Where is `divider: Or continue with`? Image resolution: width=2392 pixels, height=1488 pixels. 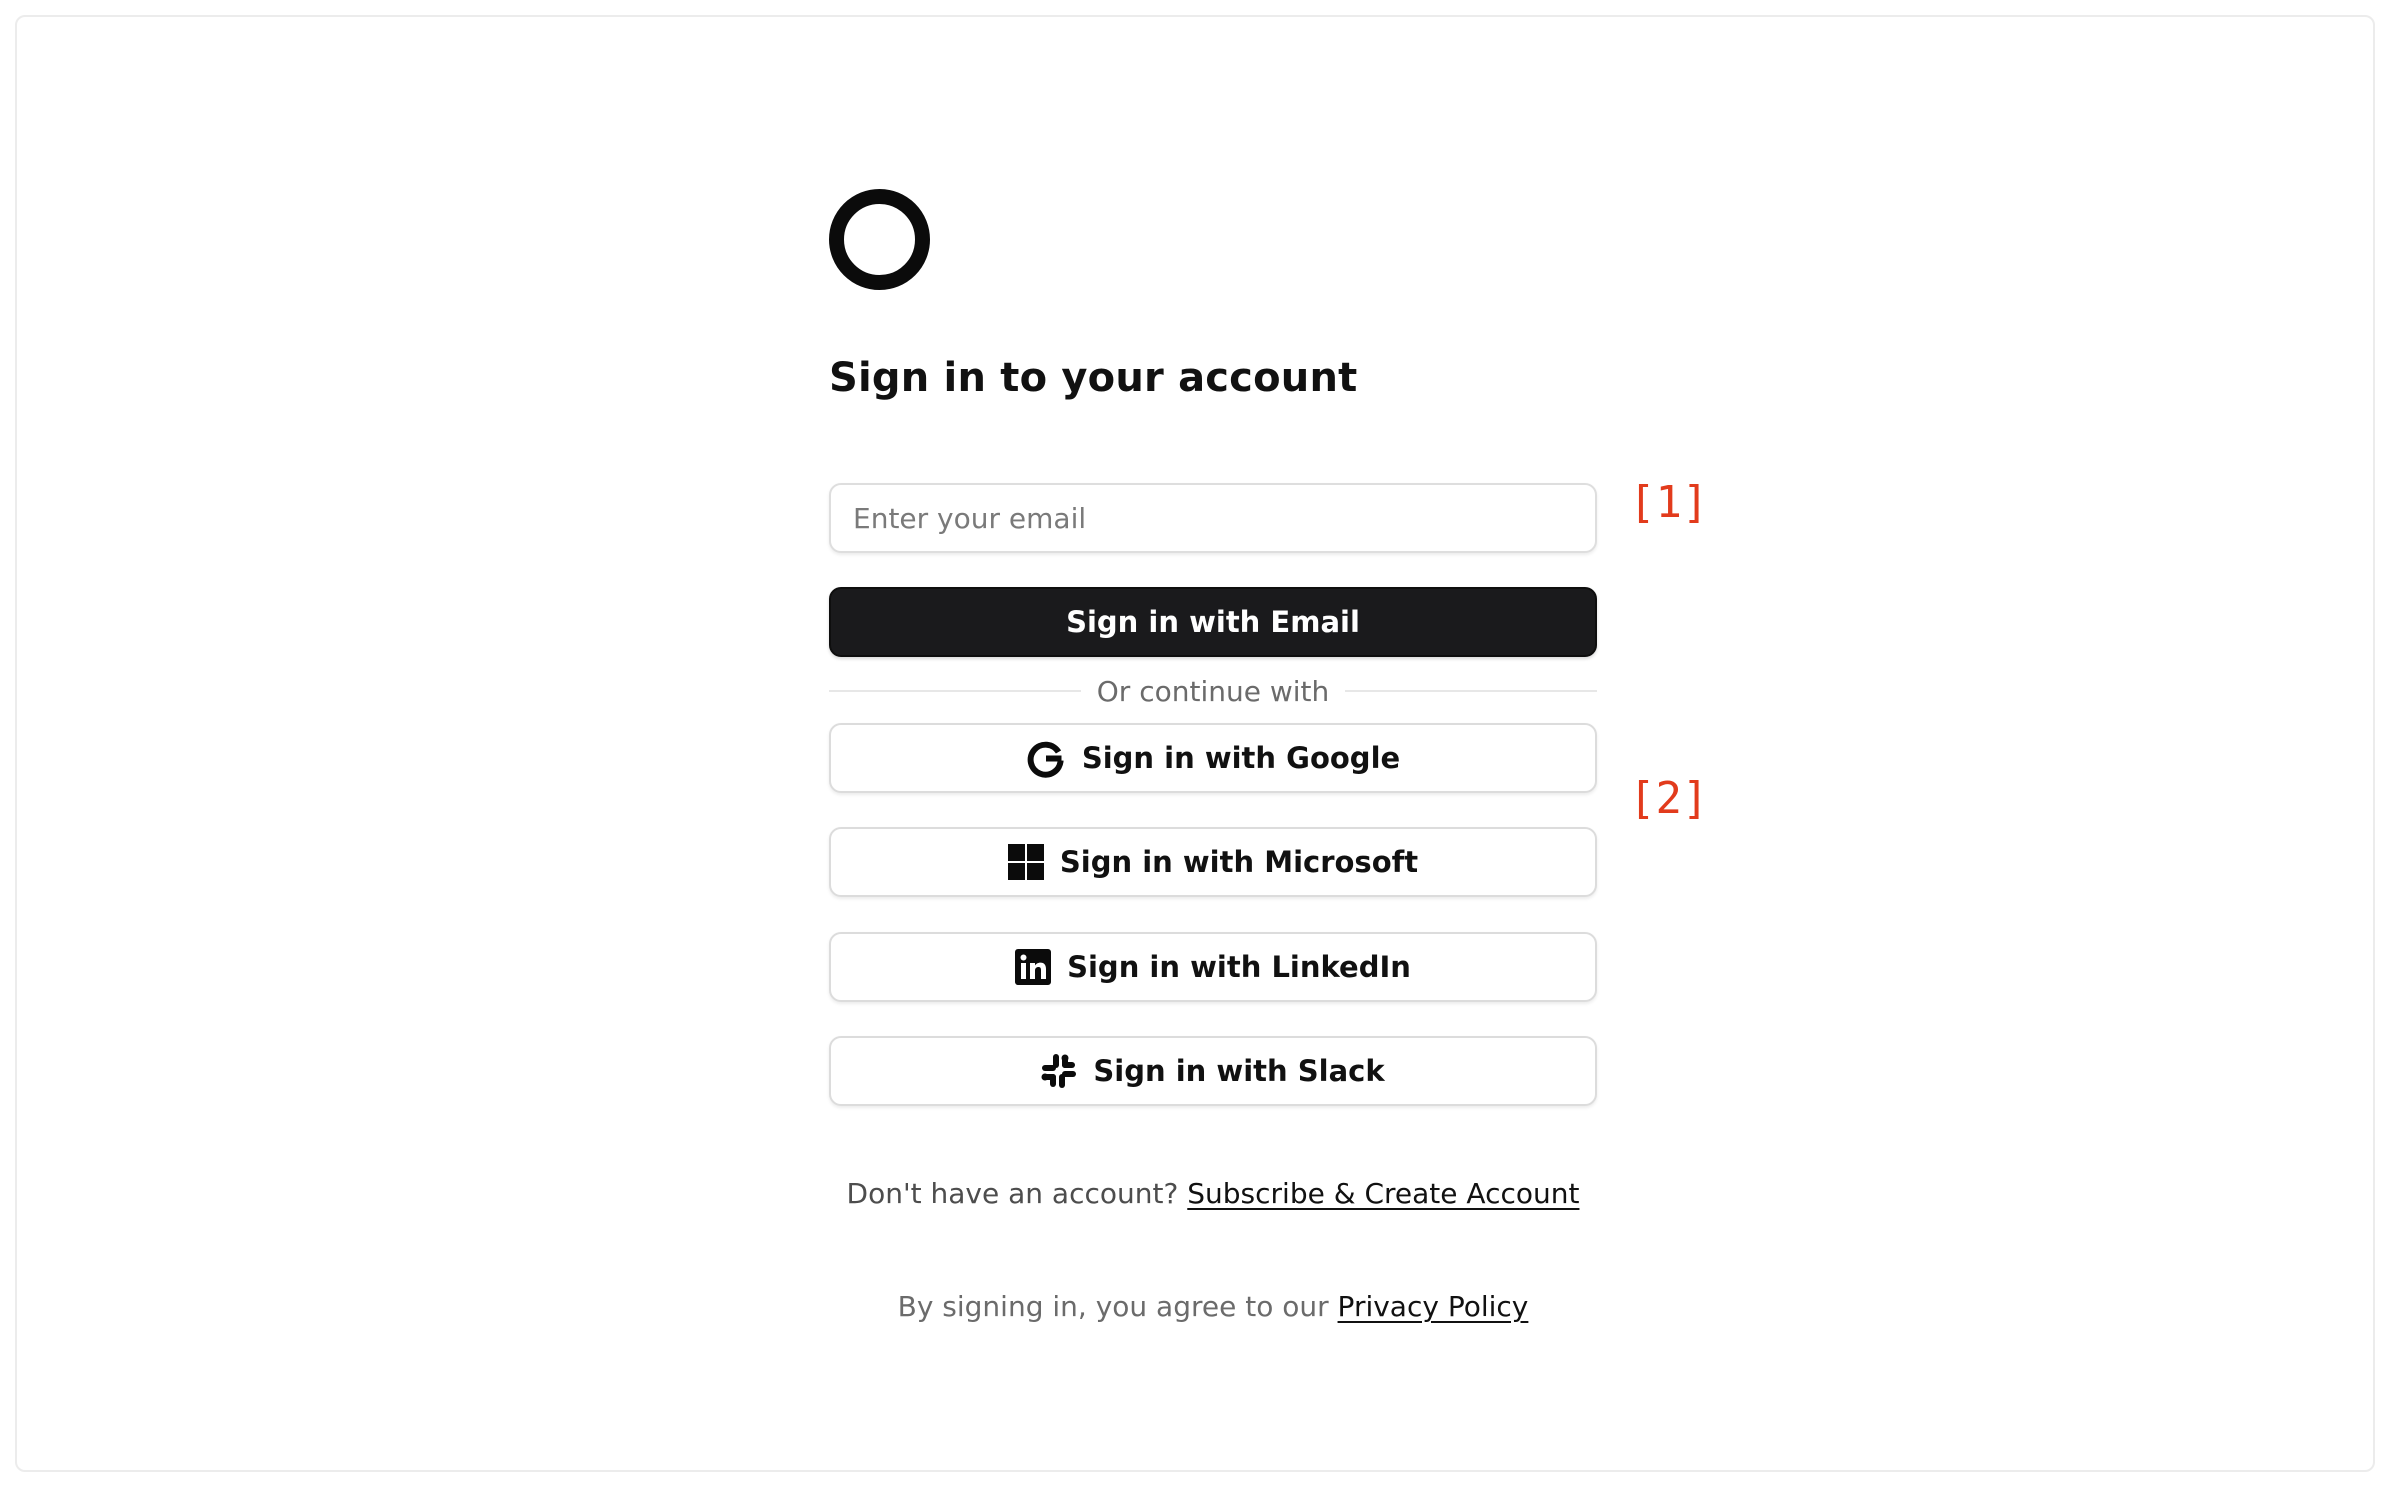 divider: Or continue with is located at coordinates (1213, 691).